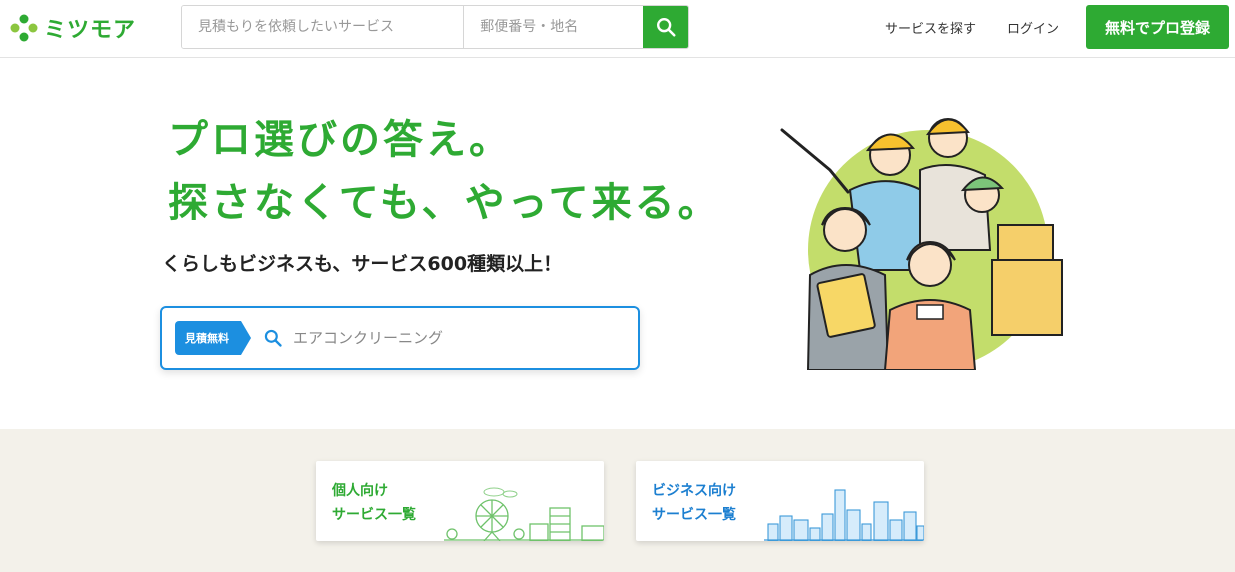 This screenshot has height=572, width=1235. I want to click on personal-services-card: 個人向け サービス一覧, so click(460, 501).